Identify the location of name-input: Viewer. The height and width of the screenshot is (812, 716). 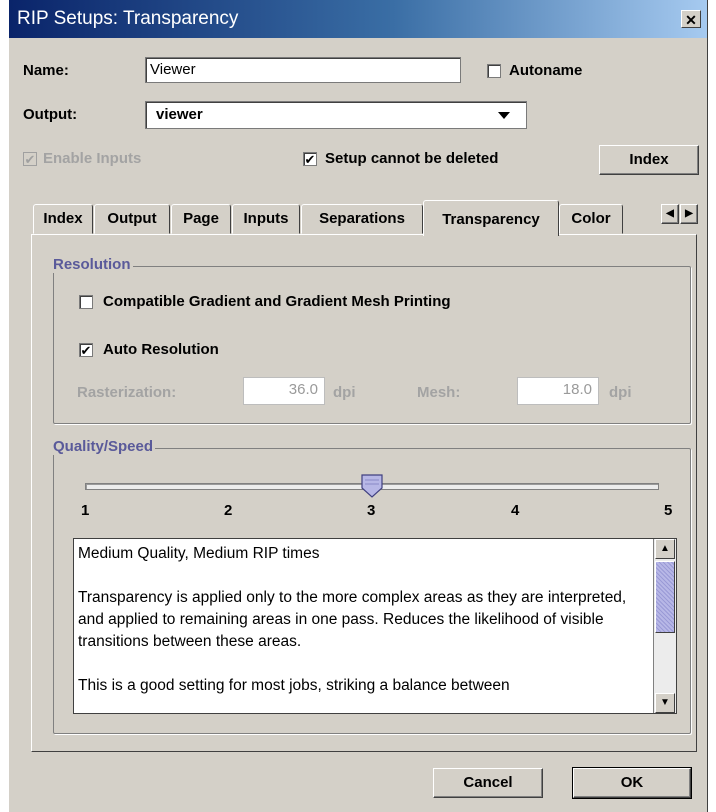
(303, 70).